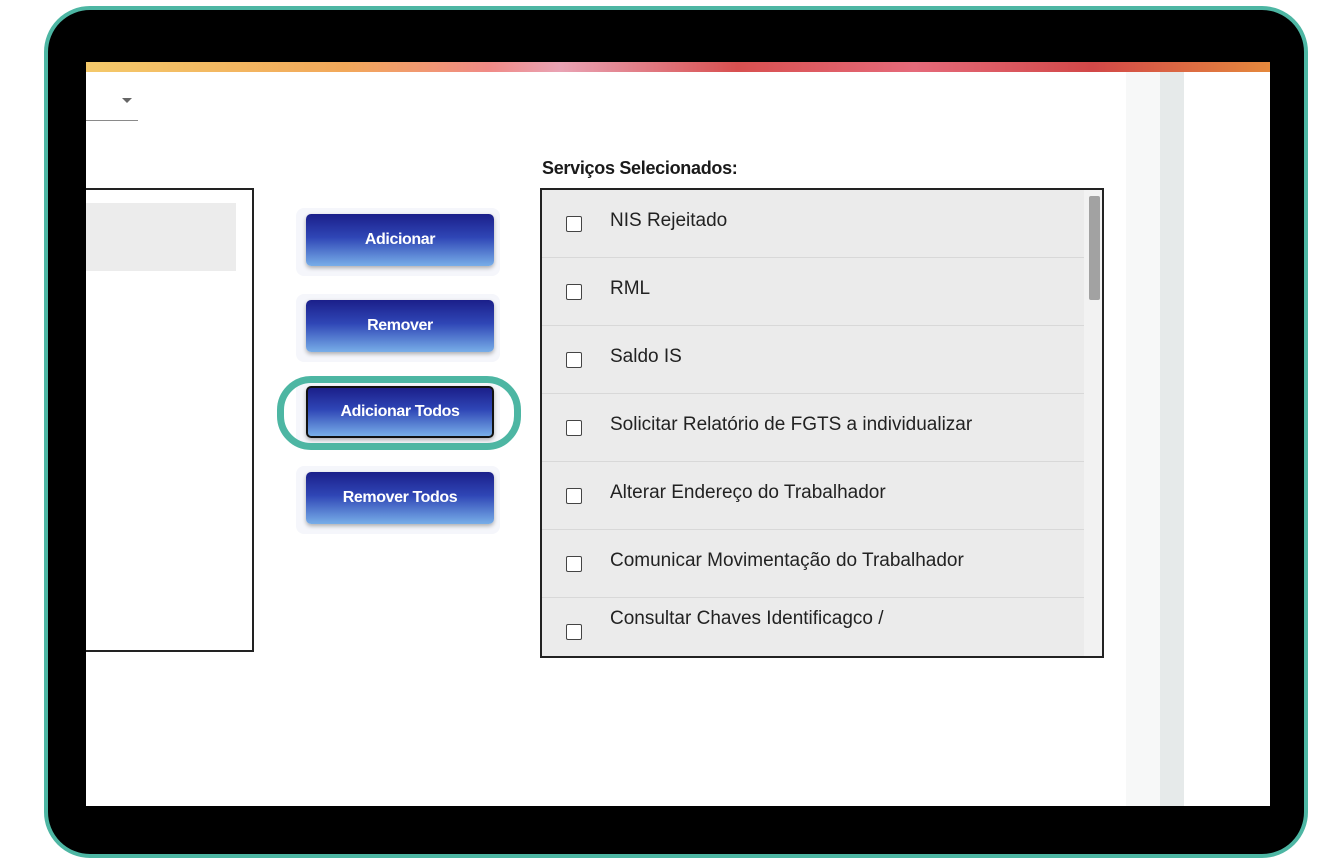 The height and width of the screenshot is (858, 1327). I want to click on list-item: Saldo IS, so click(813, 360).